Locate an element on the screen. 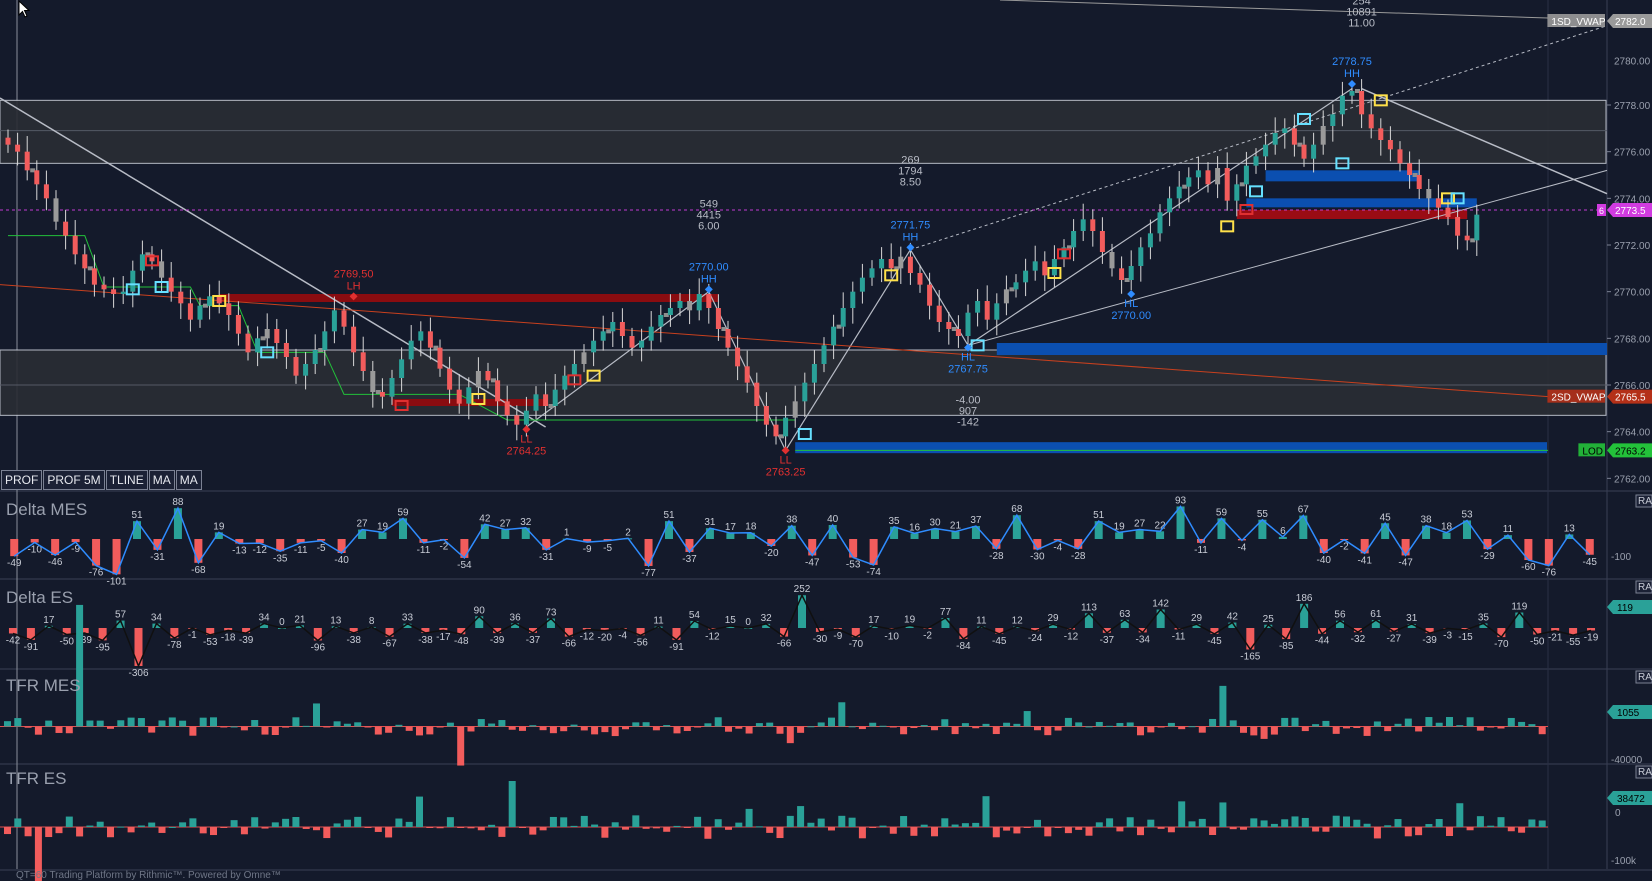  delta-value-label: -28 is located at coordinates (1078, 556).